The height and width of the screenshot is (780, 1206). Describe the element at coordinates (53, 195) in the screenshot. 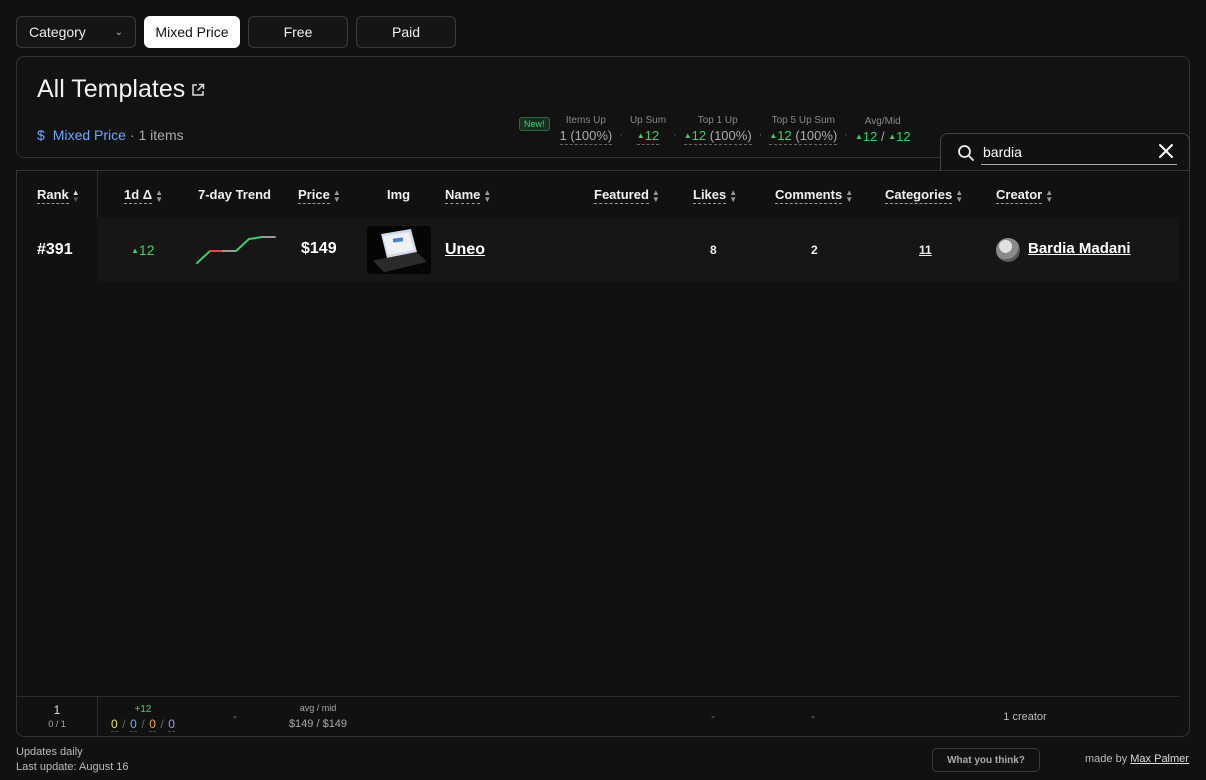

I see `header-label: Rank` at that location.